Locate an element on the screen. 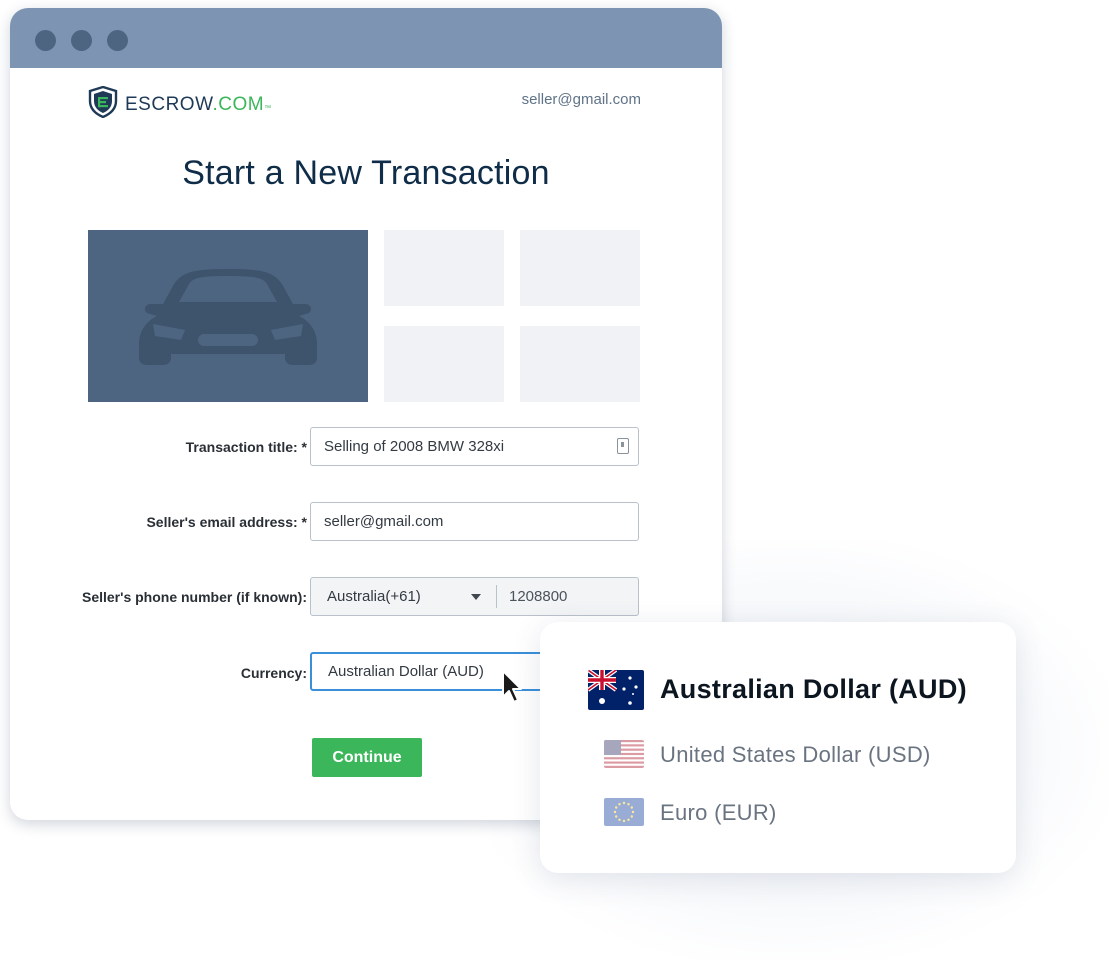  seller-phone-input: Australia(+61) 1208800 is located at coordinates (474, 596).